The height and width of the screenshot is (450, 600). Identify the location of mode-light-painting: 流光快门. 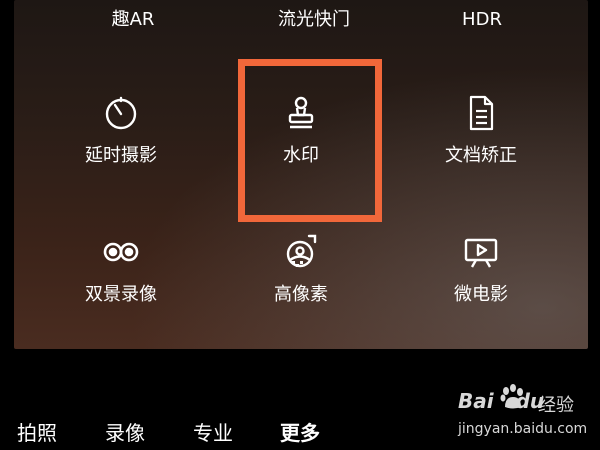
(314, 20).